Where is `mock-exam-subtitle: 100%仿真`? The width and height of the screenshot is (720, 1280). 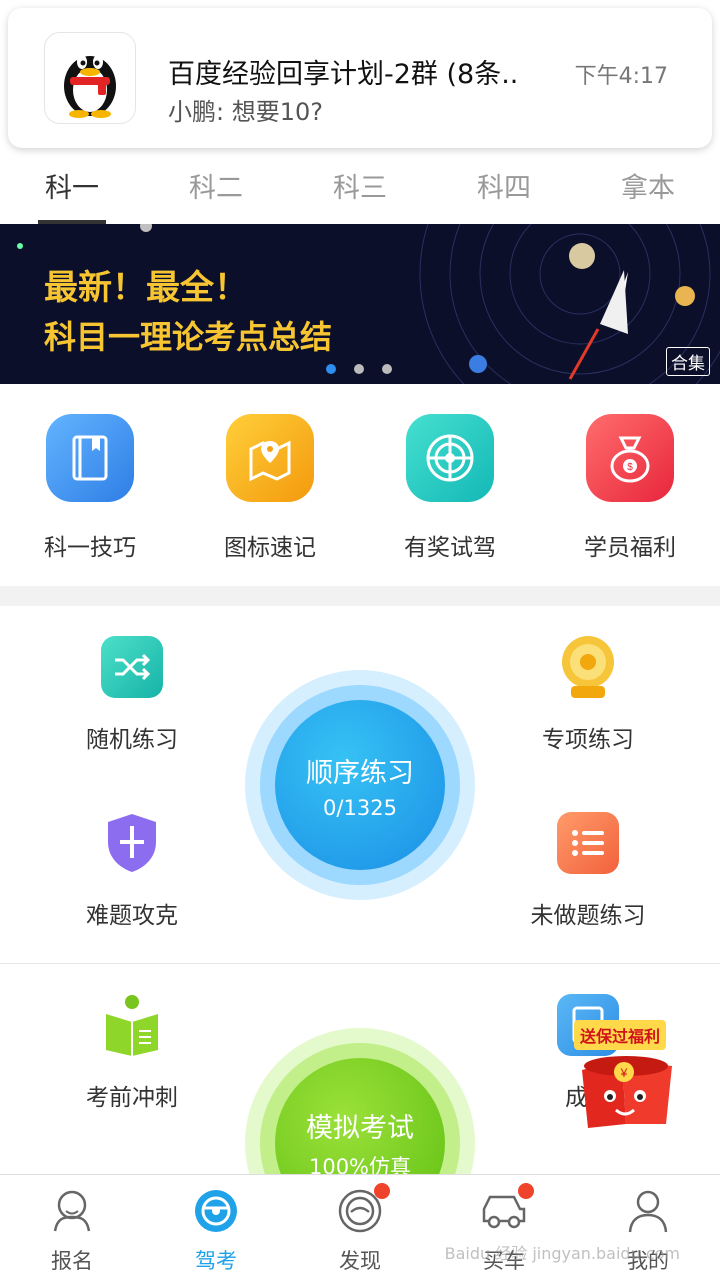
mock-exam-subtitle: 100%仿真 is located at coordinates (360, 1164).